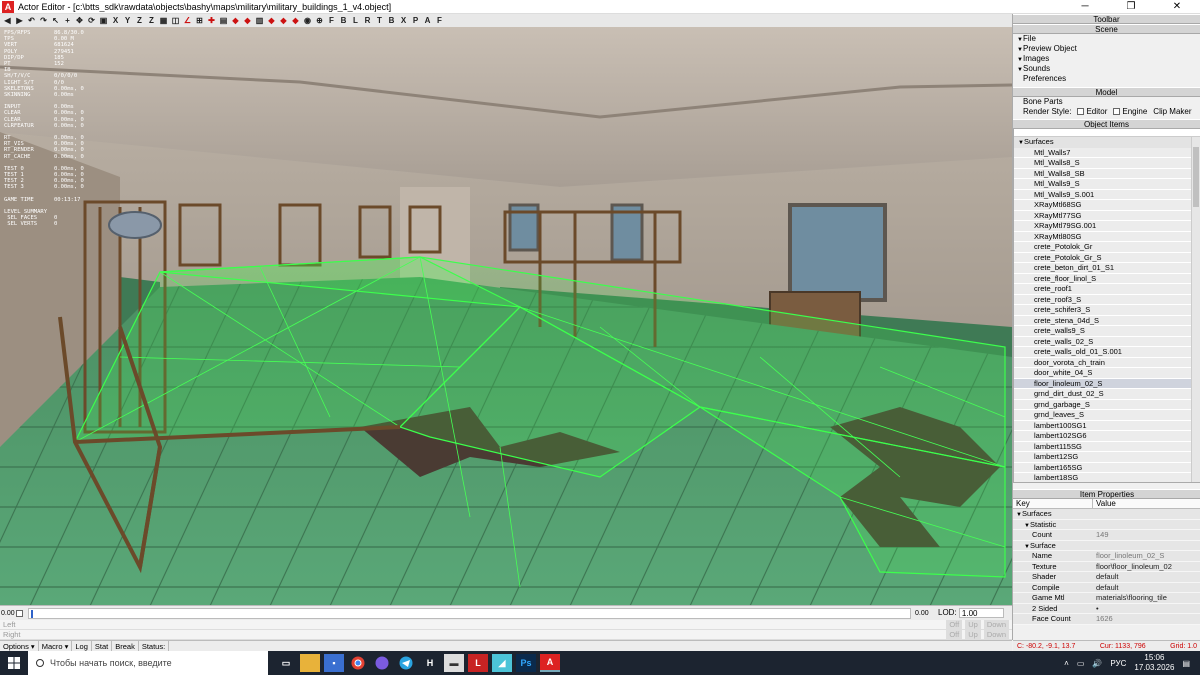 This screenshot has width=1200, height=675. I want to click on maximize-button: ❐, so click(1131, 7).